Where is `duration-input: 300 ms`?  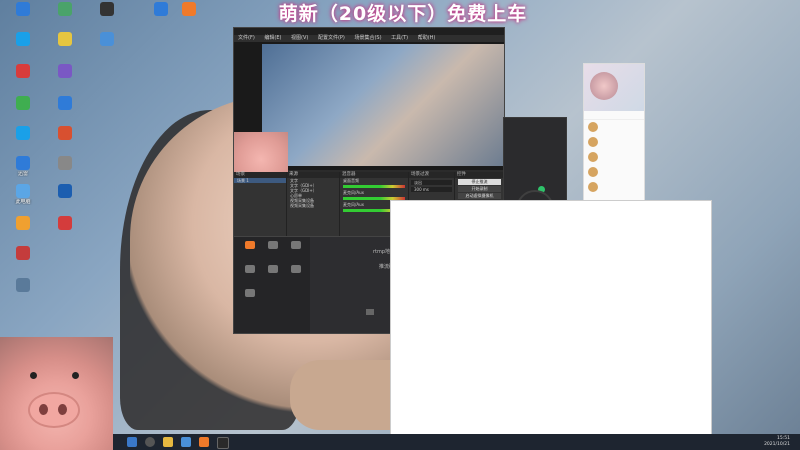
duration-input: 300 ms is located at coordinates (431, 189).